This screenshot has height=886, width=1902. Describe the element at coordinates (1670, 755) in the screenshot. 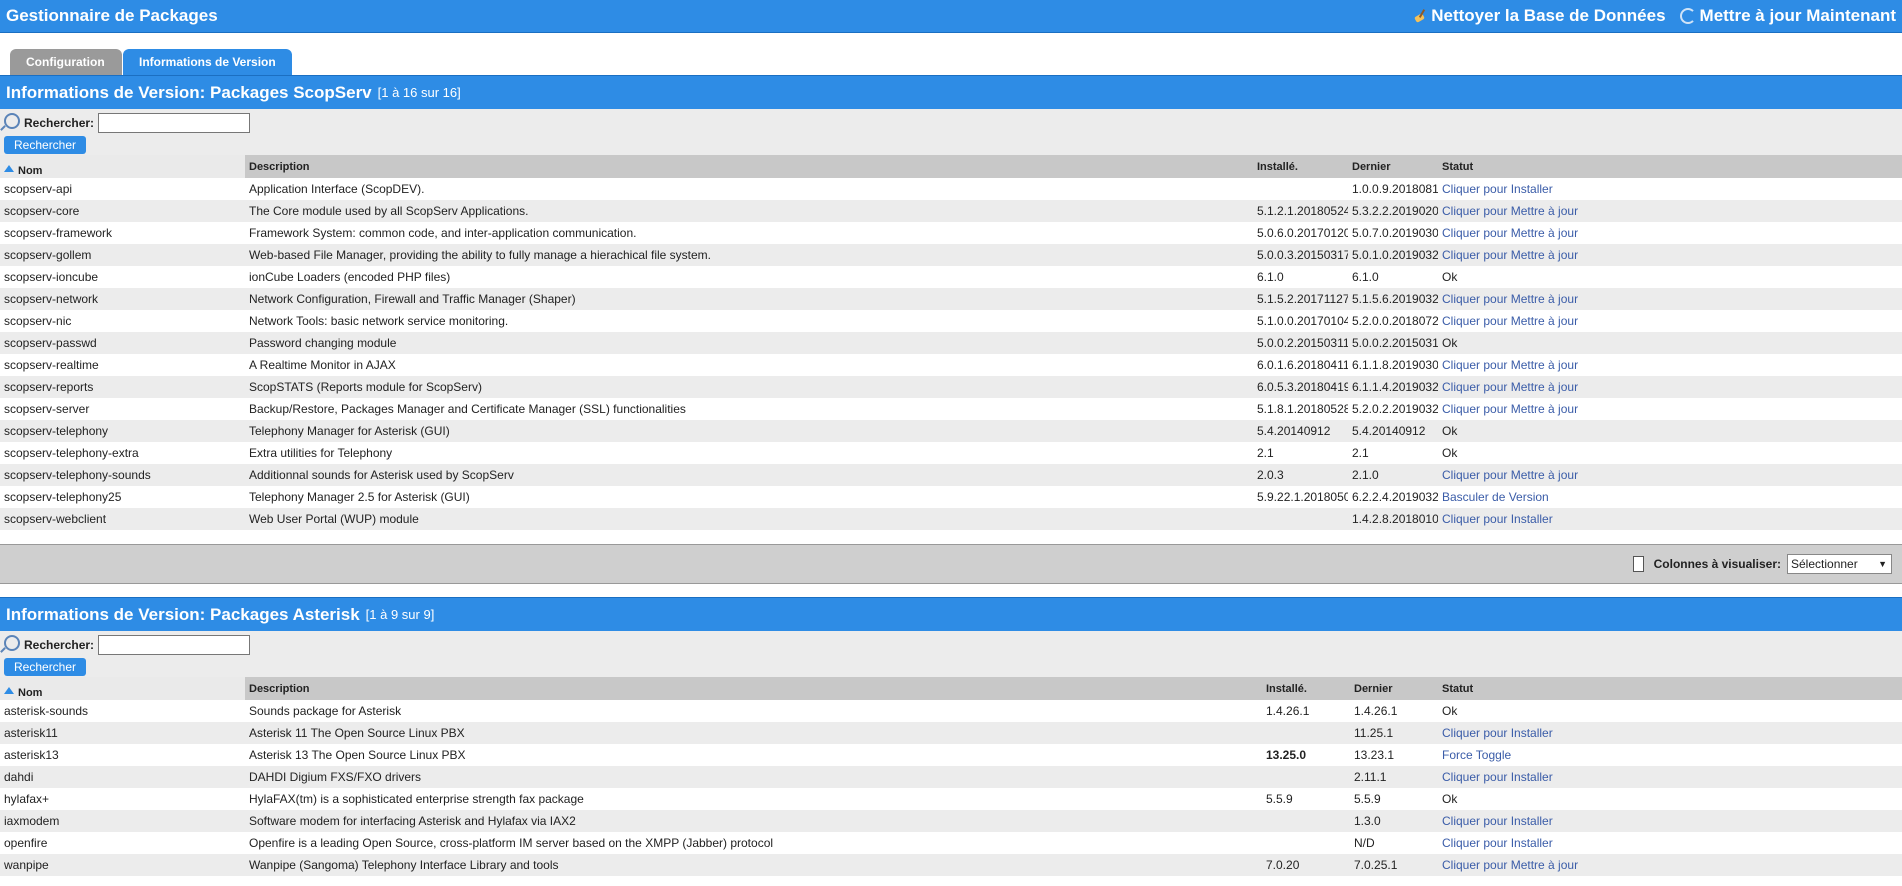

I see `package-status: Force Toggle` at that location.